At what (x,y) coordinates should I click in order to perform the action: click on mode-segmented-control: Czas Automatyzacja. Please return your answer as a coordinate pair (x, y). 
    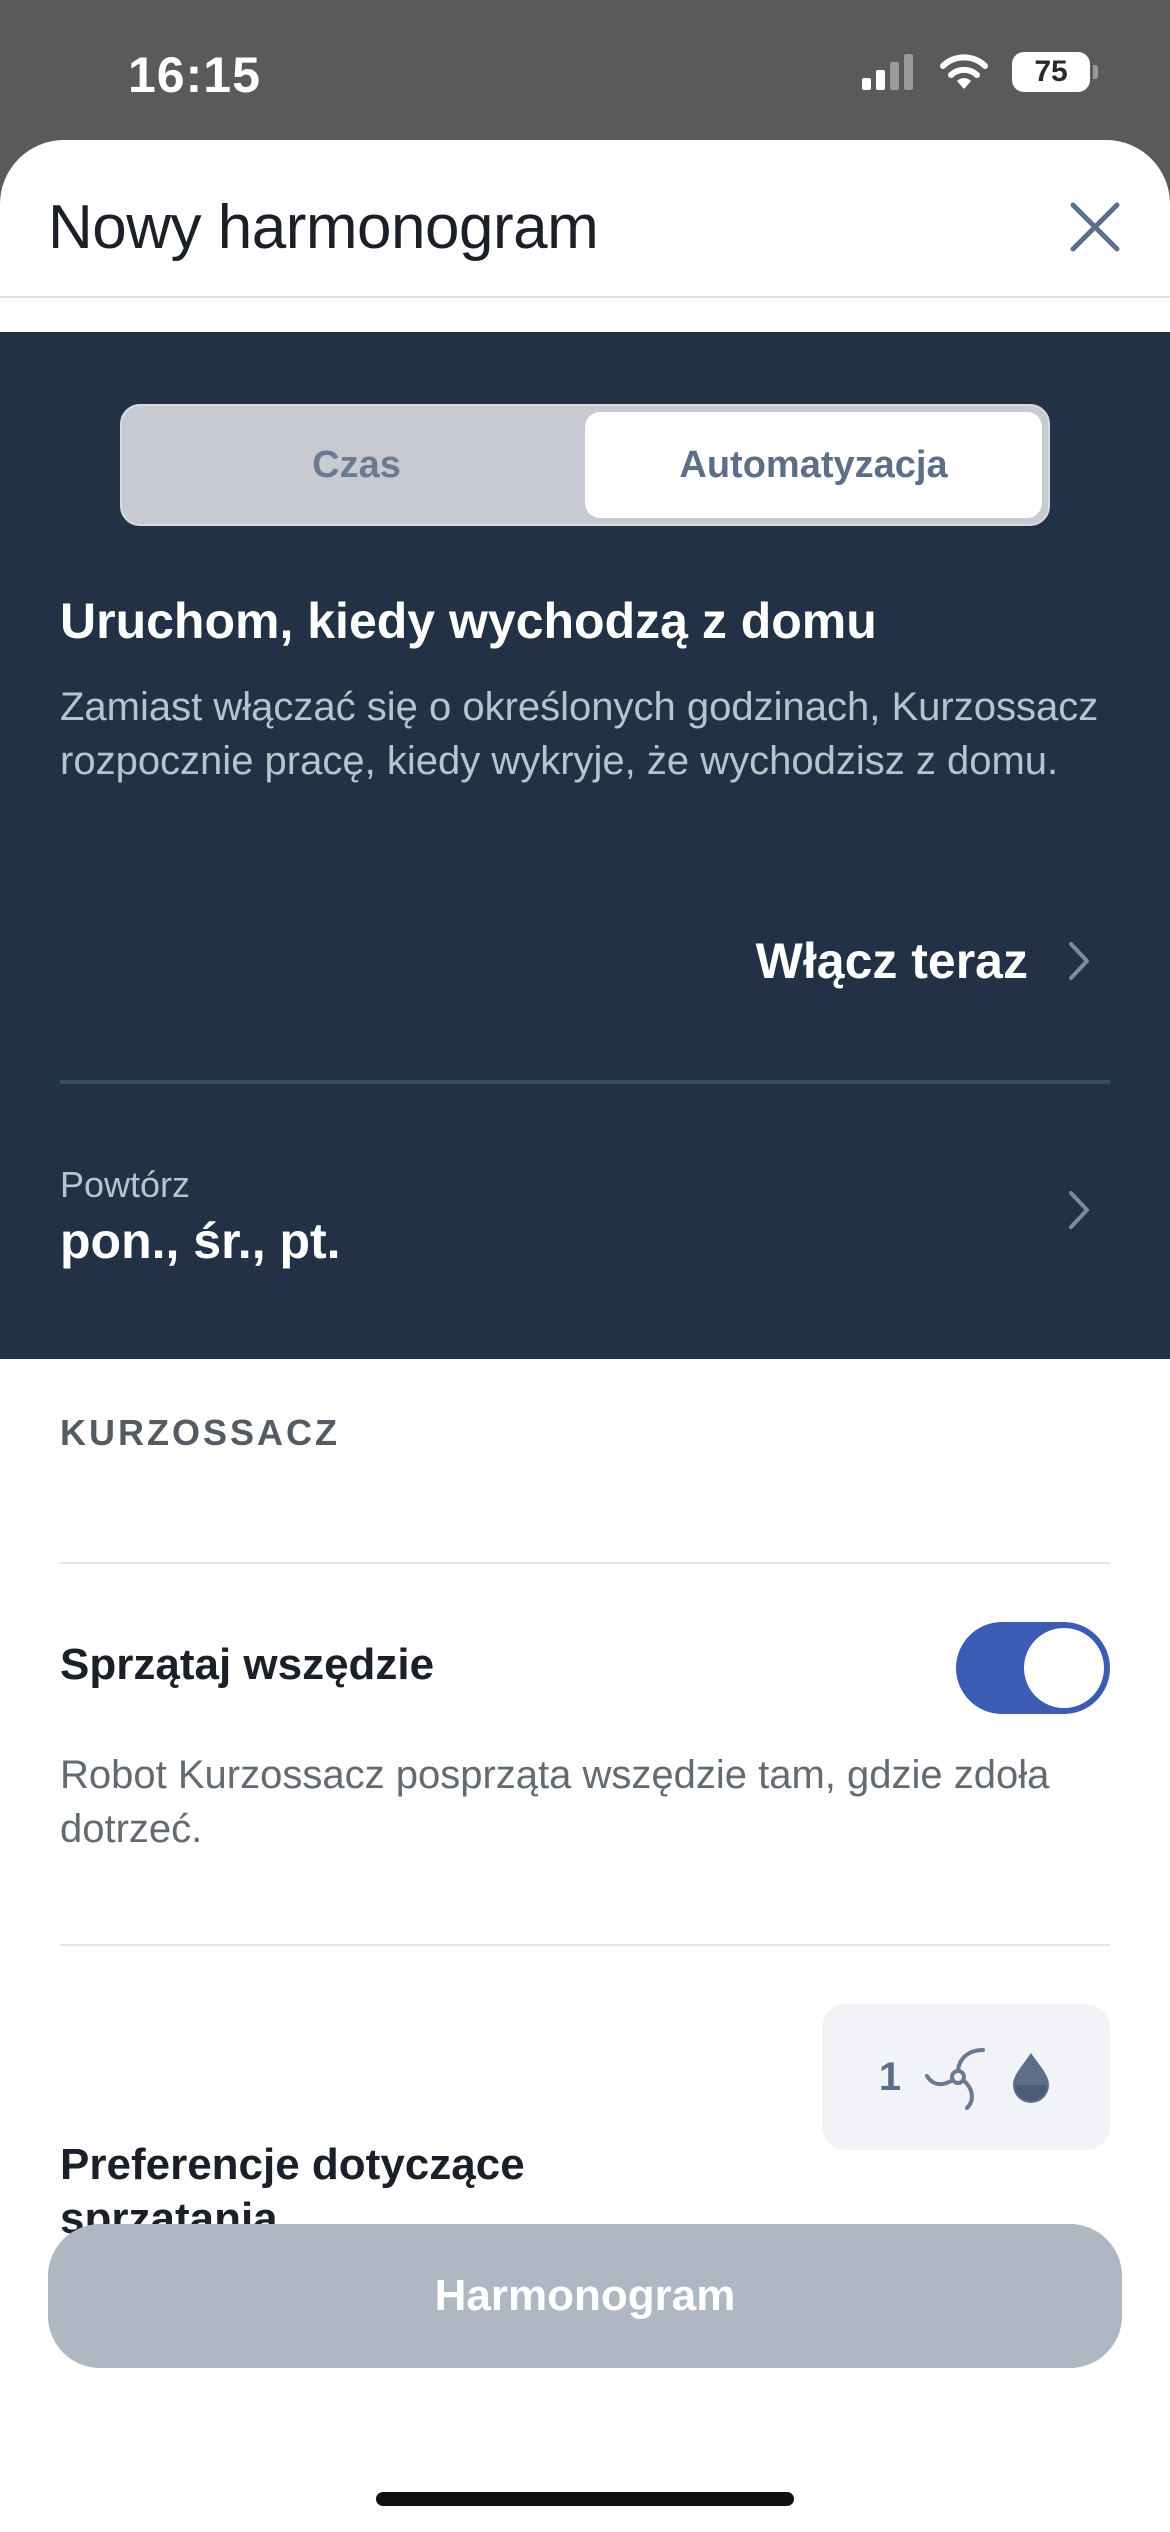
    Looking at the image, I should click on (585, 465).